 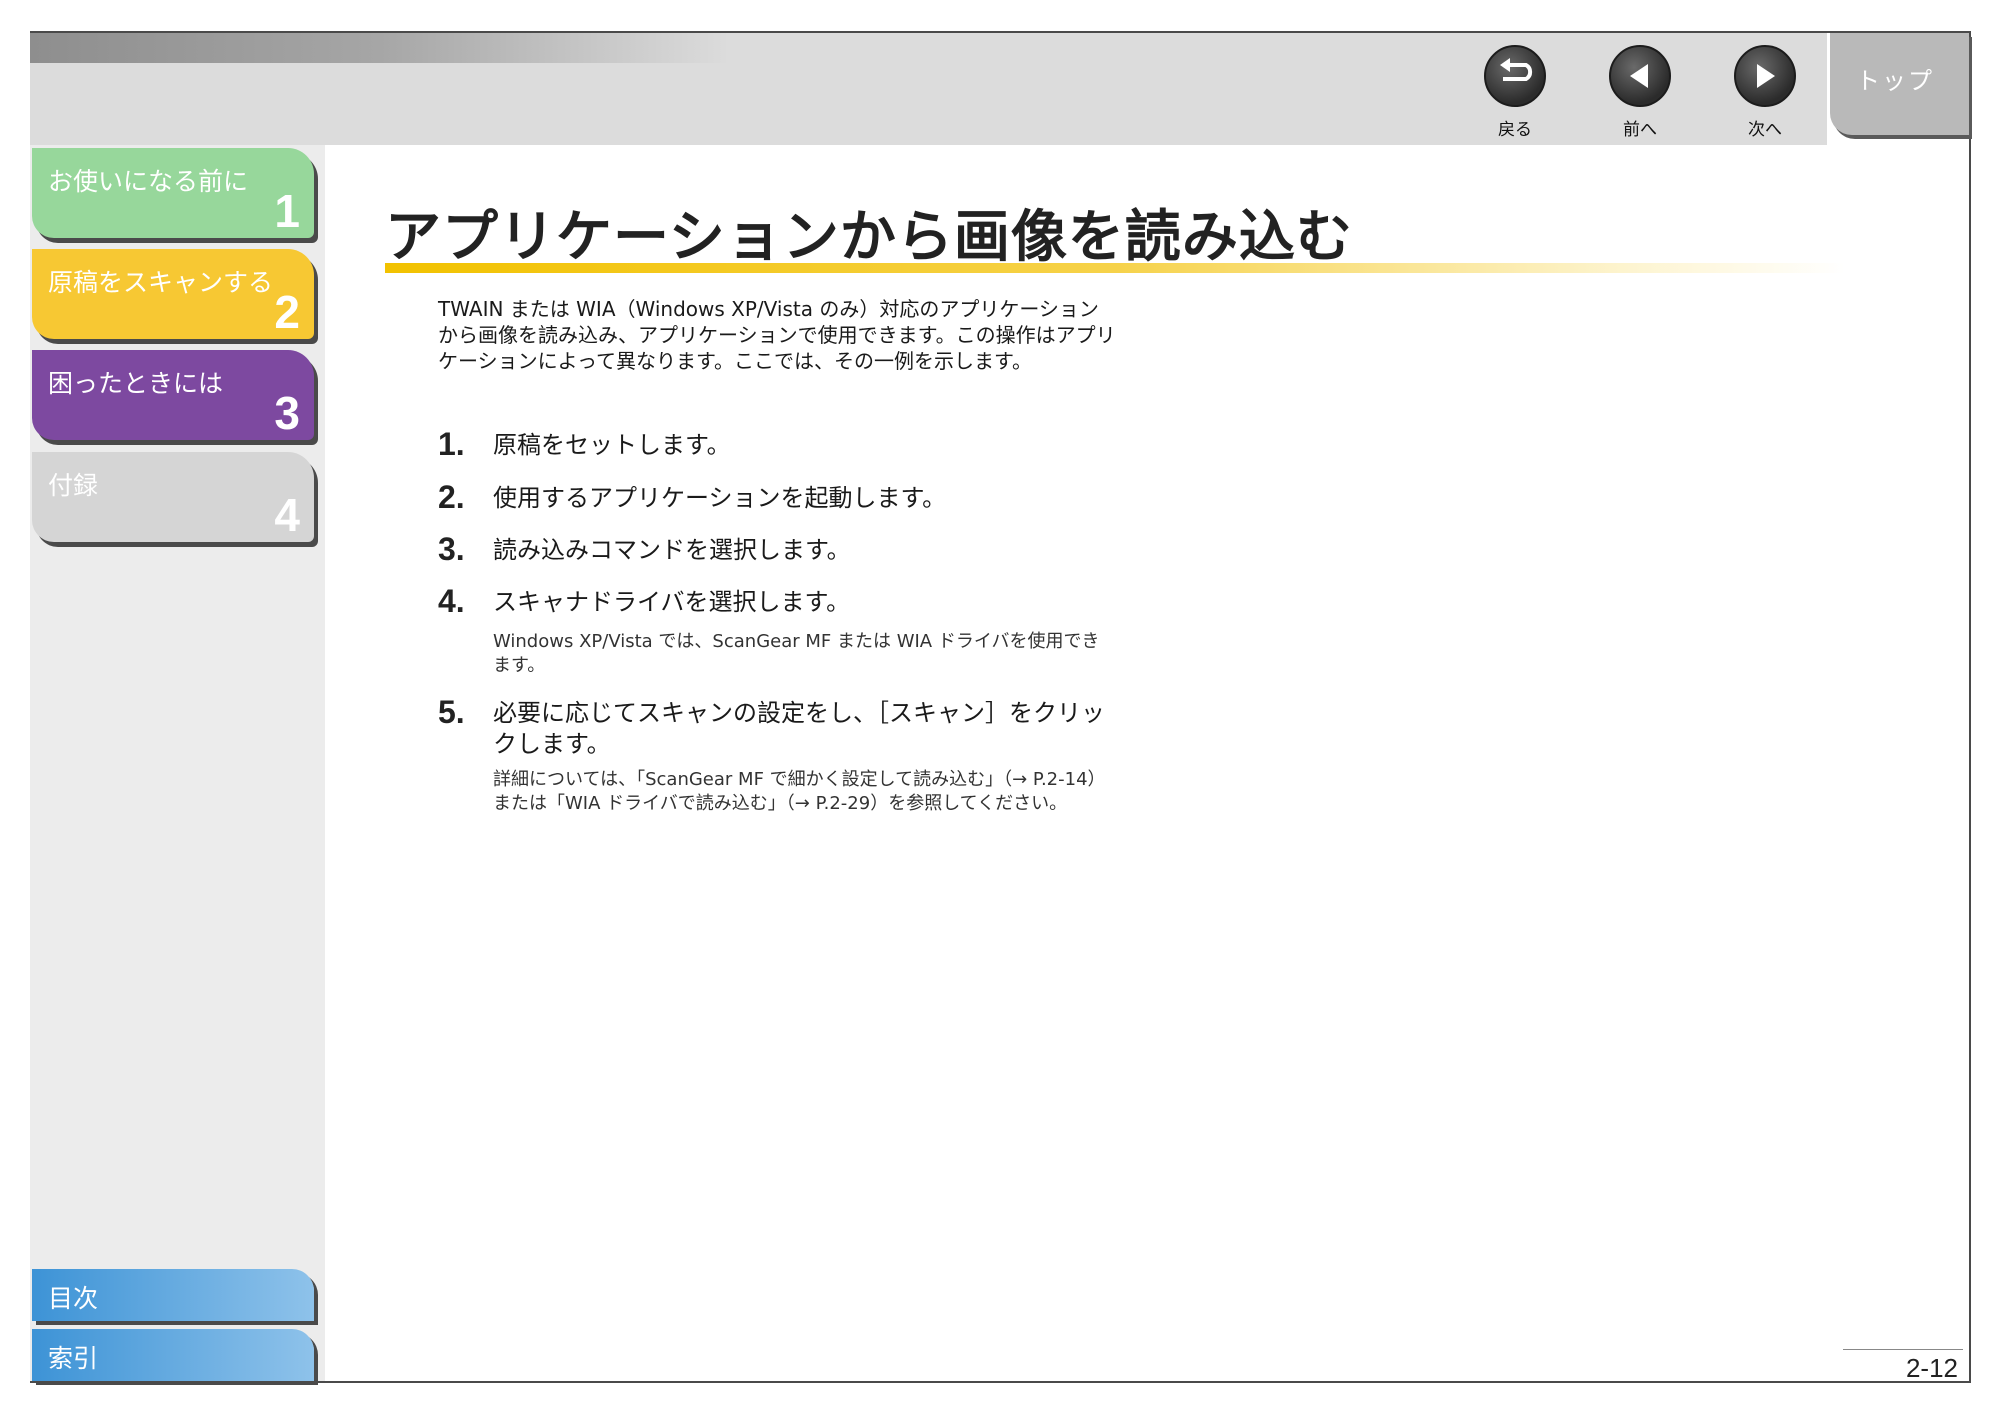 What do you see at coordinates (1115, 268) in the screenshot?
I see `title-underline` at bounding box center [1115, 268].